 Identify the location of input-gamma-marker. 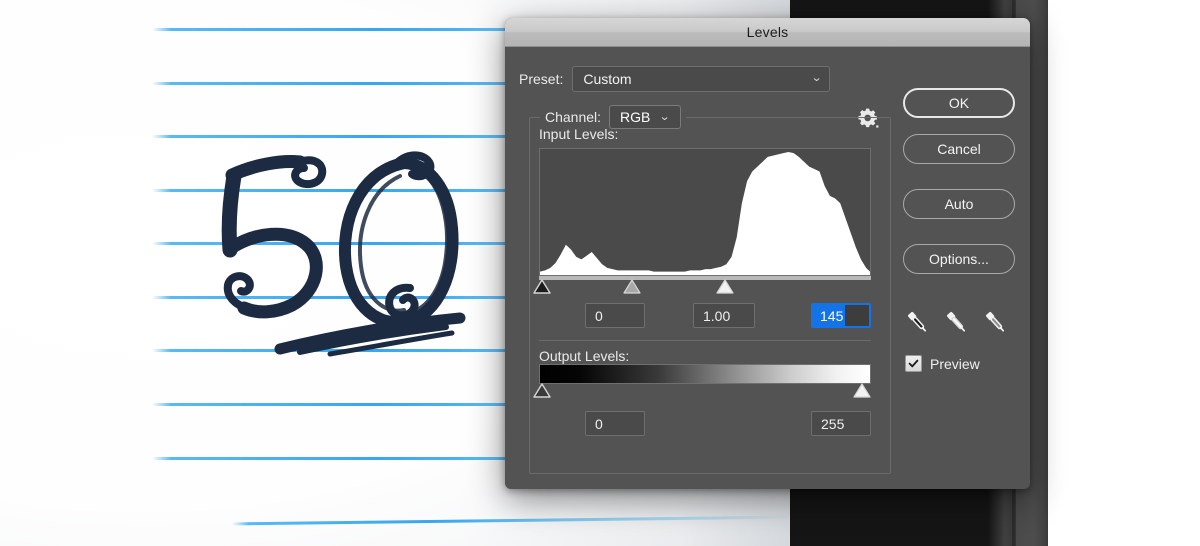
(632, 286).